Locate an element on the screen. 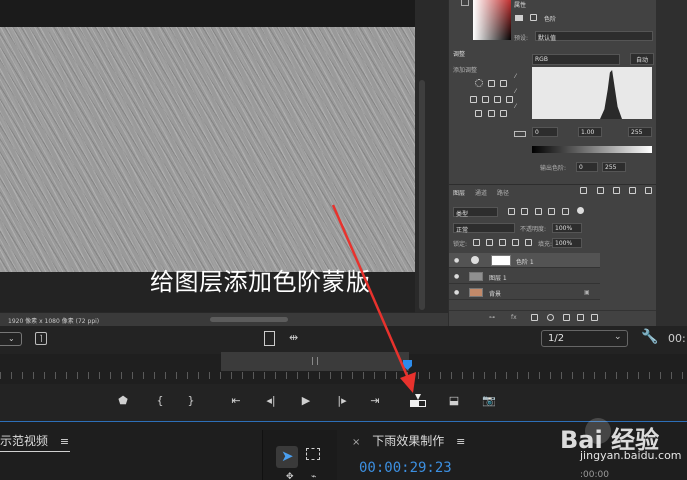 The height and width of the screenshot is (480, 687). new-adjustment-icon is located at coordinates (550, 317).